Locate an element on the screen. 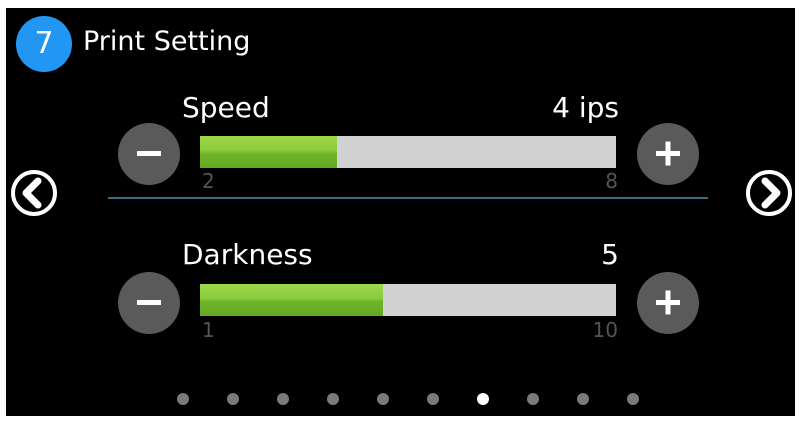  darkness-decrease-button is located at coordinates (149, 303).